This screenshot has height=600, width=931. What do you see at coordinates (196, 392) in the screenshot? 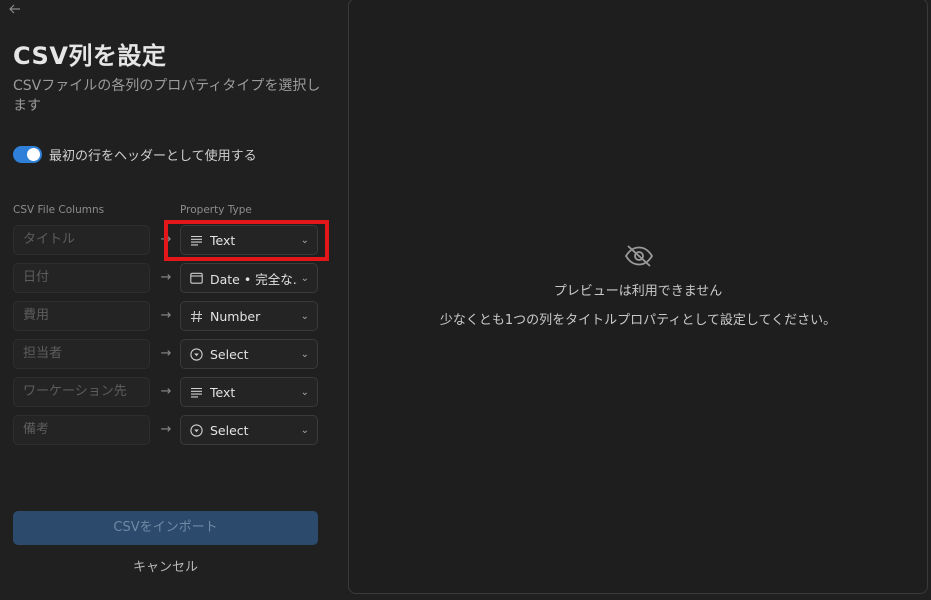
I see `text-lines-icon` at bounding box center [196, 392].